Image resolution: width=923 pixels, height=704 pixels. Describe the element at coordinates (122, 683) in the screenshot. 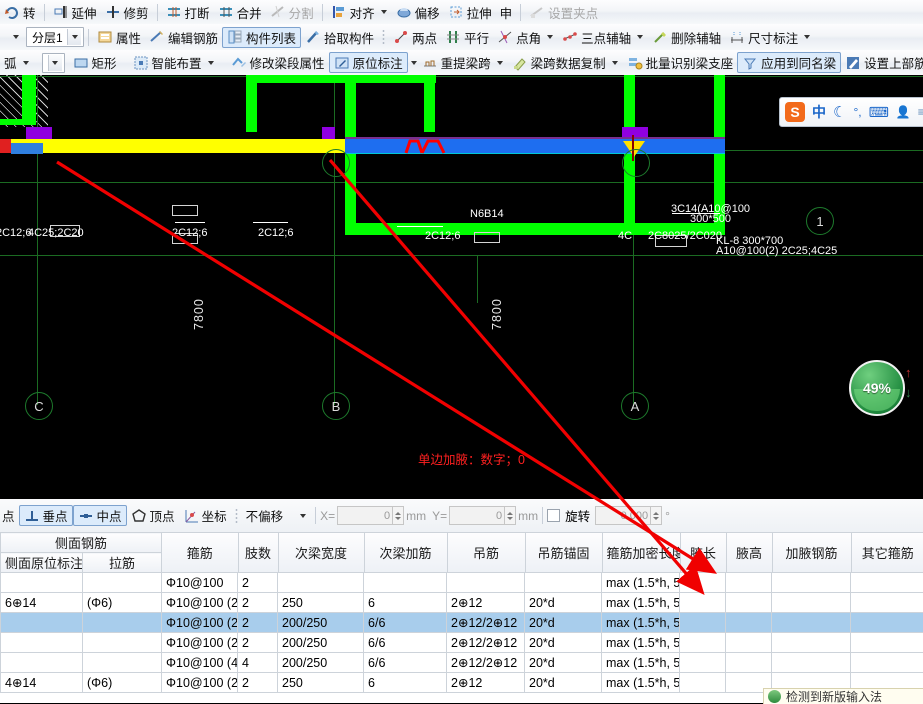

I see `cell-tie-rebar: (Φ6)` at that location.